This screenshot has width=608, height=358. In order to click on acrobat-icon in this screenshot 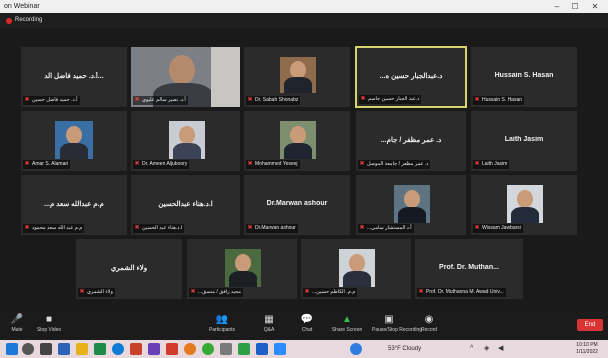, I will do `click(172, 349)`.